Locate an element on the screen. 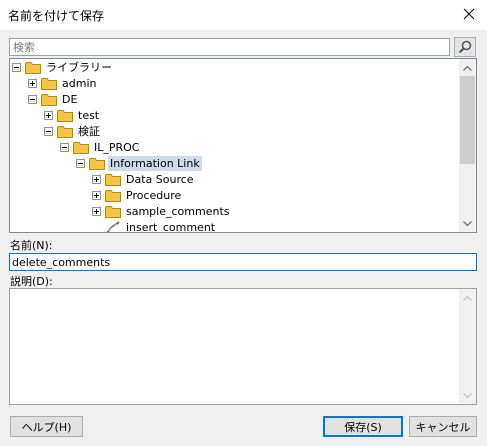 This screenshot has height=446, width=487. tree-item-admin: admin is located at coordinates (63, 83).